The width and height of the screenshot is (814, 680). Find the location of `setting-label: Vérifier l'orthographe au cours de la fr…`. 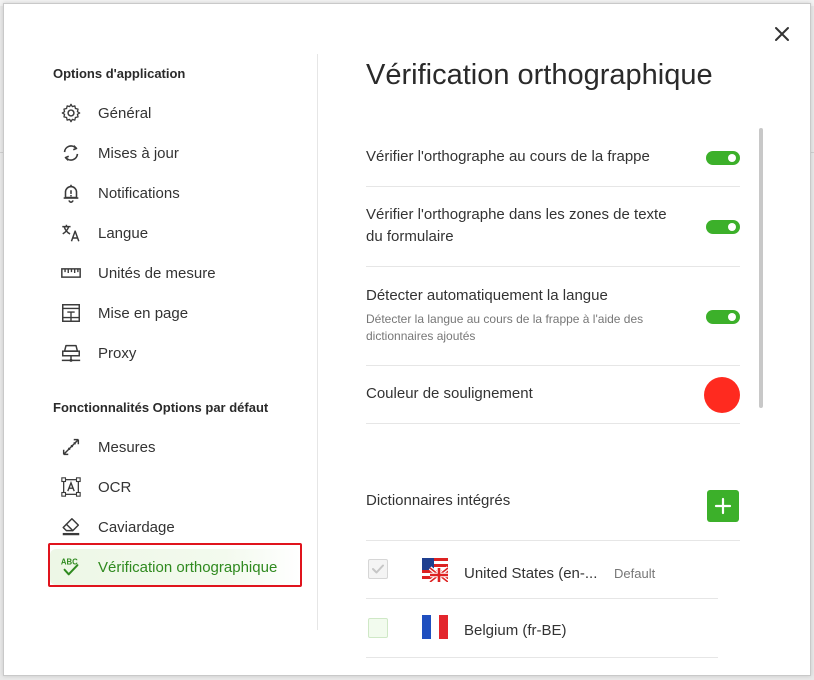

setting-label: Vérifier l'orthographe au cours de la fr… is located at coordinates (508, 156).